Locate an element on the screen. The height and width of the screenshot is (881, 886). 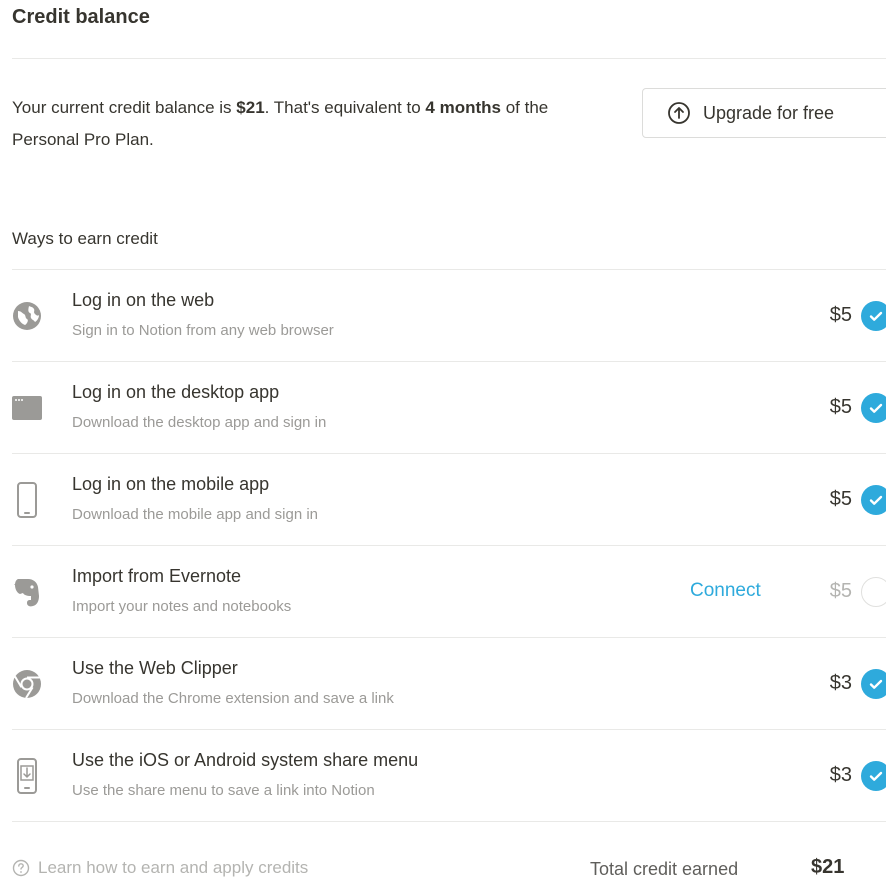
balance-months: 4 months is located at coordinates (463, 107).